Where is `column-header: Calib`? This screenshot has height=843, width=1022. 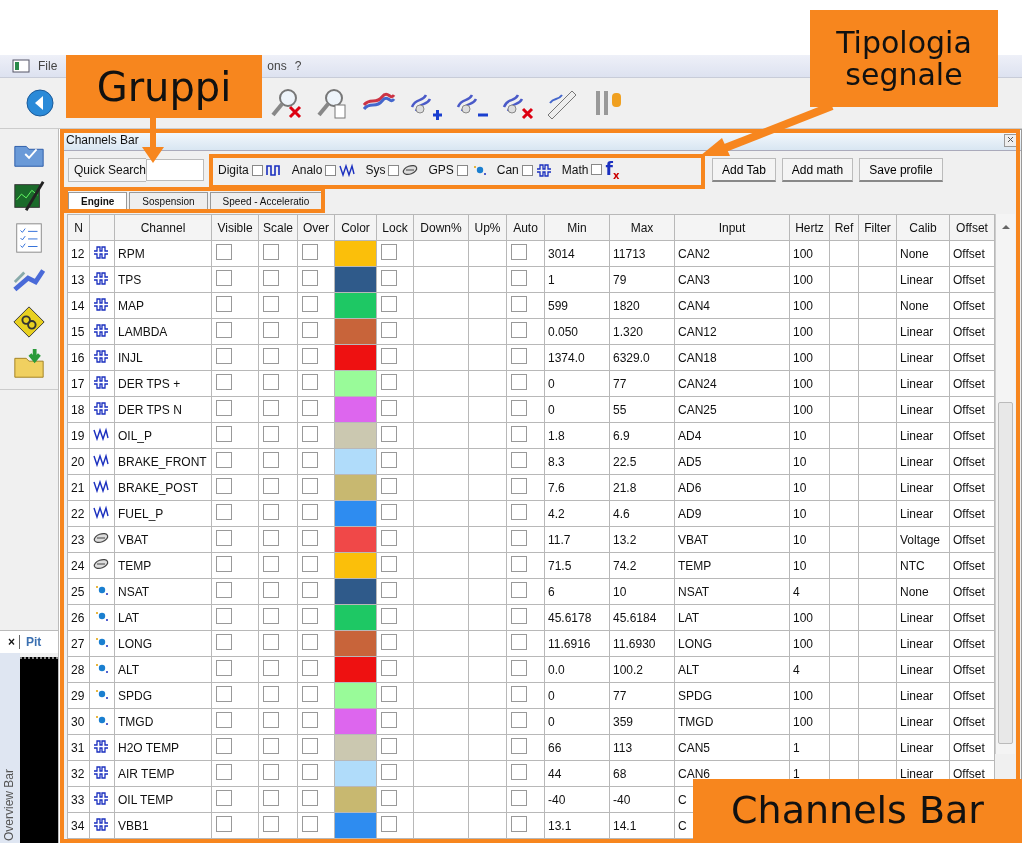 column-header: Calib is located at coordinates (923, 227).